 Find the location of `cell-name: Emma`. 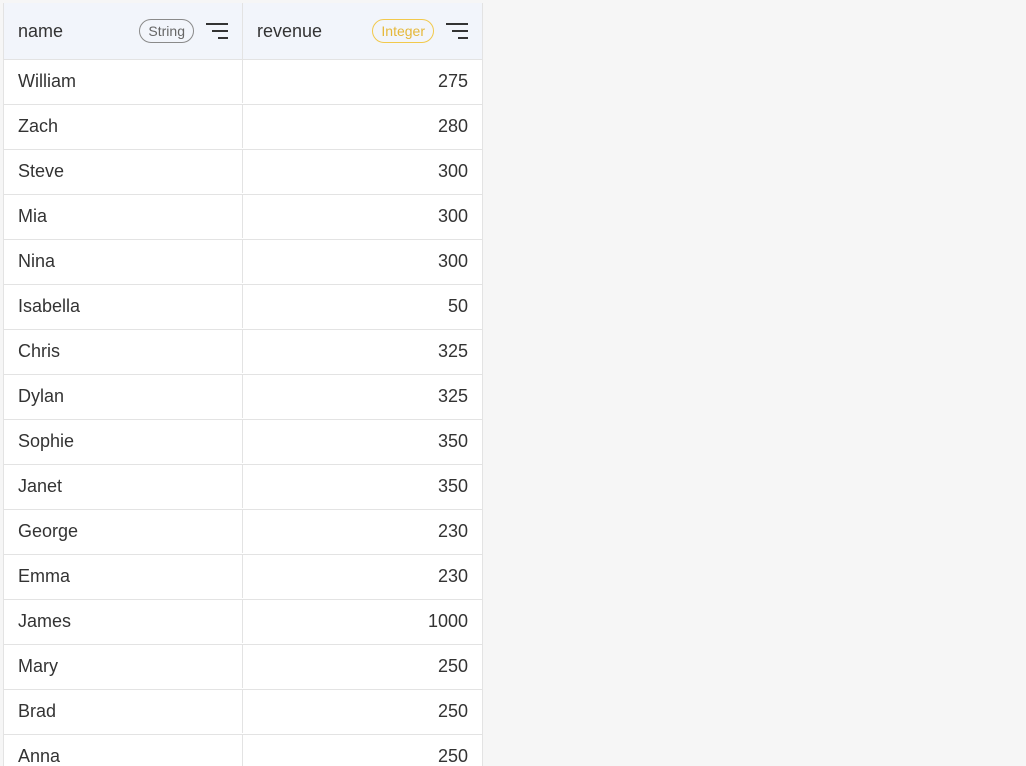

cell-name: Emma is located at coordinates (123, 576).